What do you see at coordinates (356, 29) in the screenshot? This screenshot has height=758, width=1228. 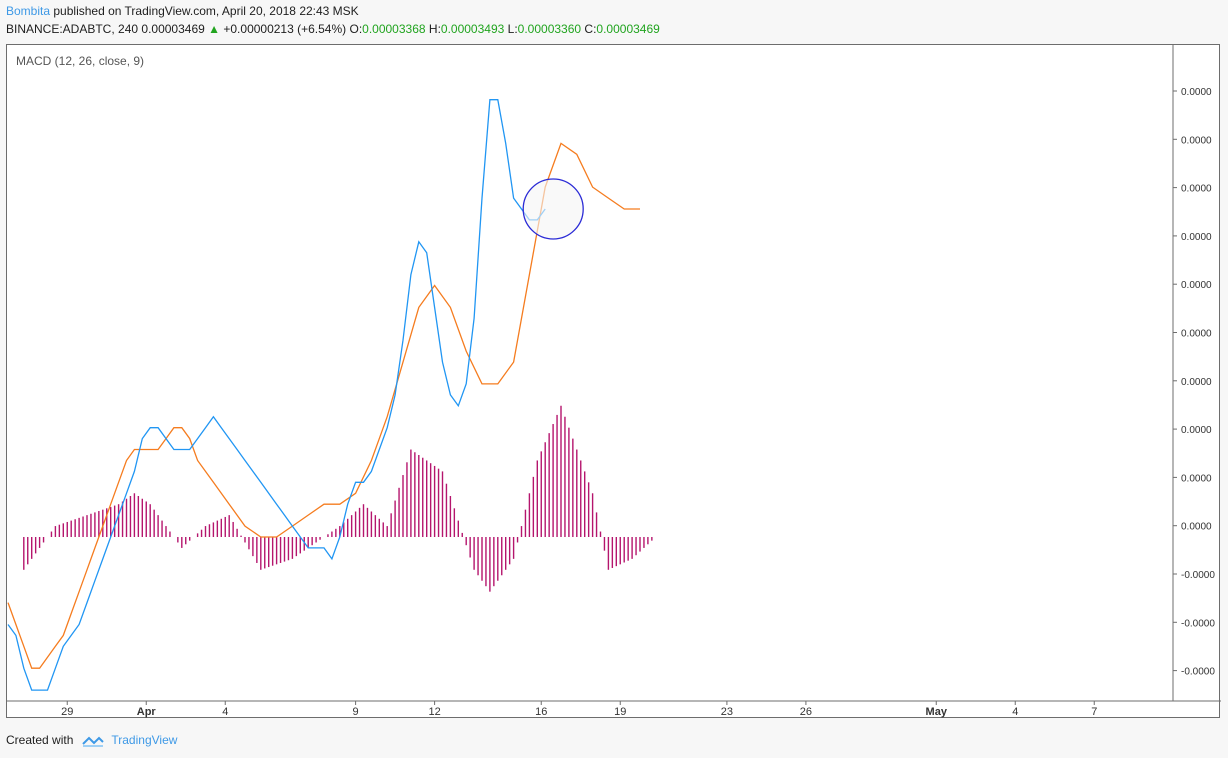 I see `open-label: O:` at bounding box center [356, 29].